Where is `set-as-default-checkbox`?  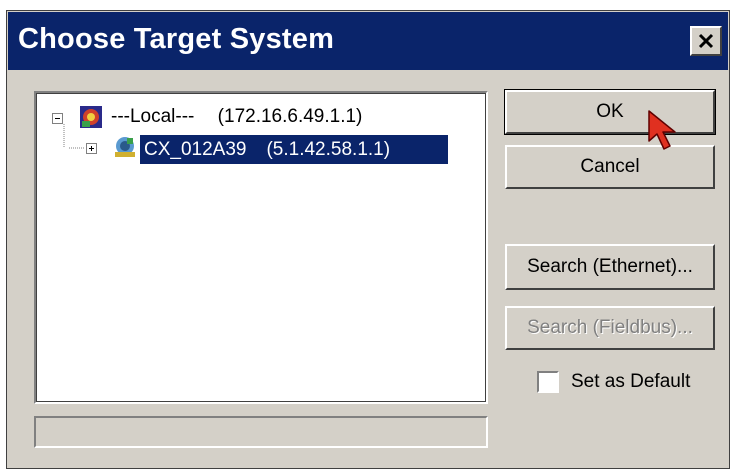 set-as-default-checkbox is located at coordinates (548, 382).